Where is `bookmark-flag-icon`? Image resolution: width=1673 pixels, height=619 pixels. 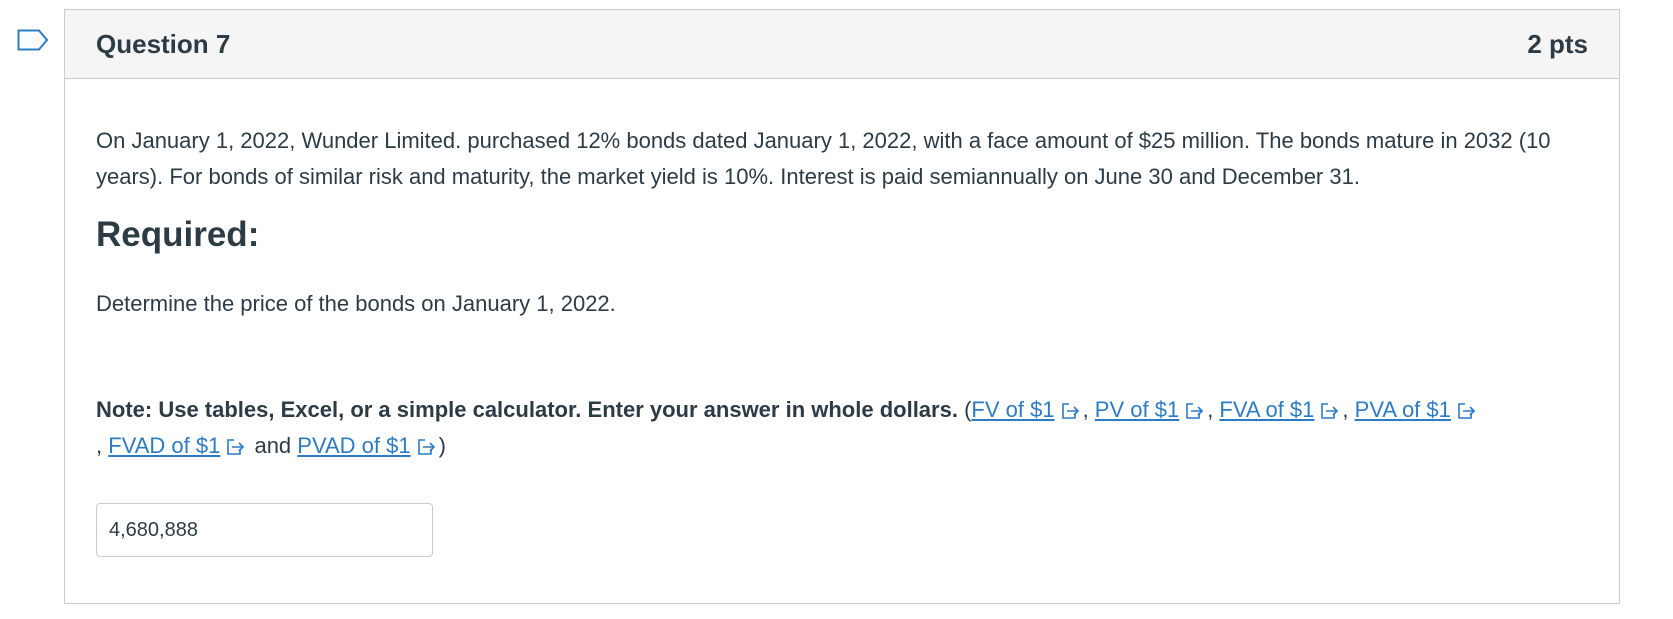 bookmark-flag-icon is located at coordinates (33, 40).